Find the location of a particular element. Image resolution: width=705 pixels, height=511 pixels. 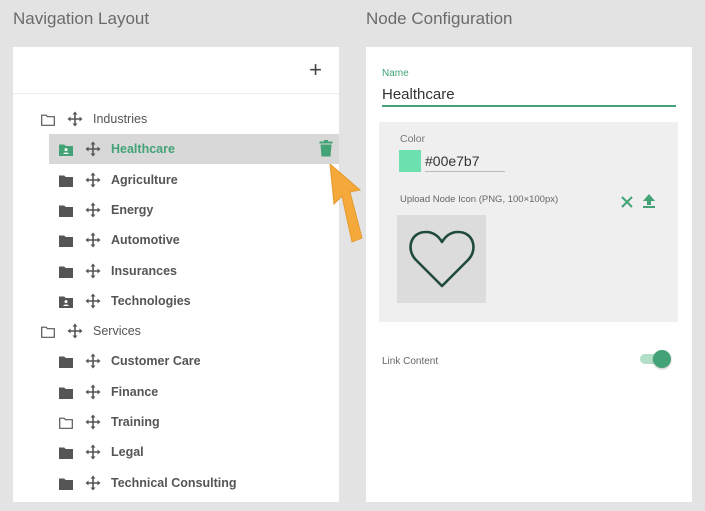

tree-item-label: Finance is located at coordinates (135, 391).